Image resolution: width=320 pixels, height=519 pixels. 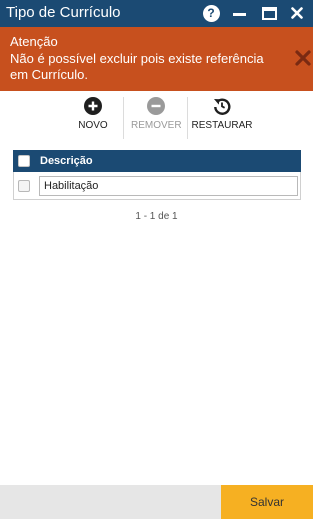 I want to click on grid-header: Descrição, so click(x=157, y=161).